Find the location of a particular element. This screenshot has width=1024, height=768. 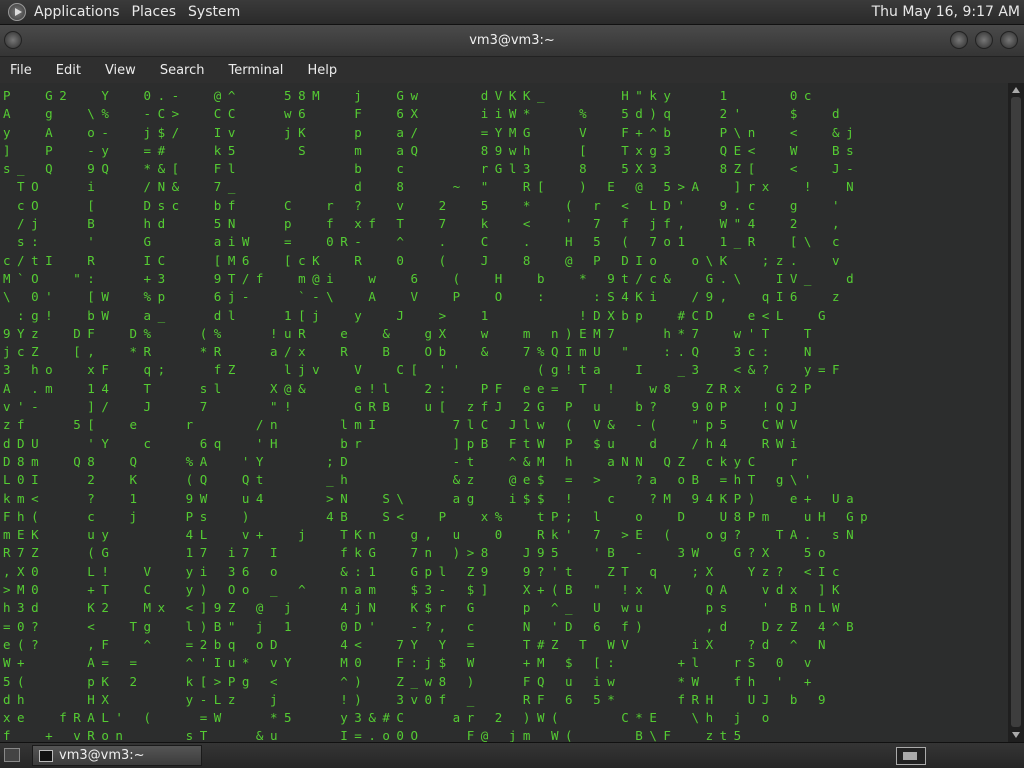

scroll-up-icon is located at coordinates (1016, 90).